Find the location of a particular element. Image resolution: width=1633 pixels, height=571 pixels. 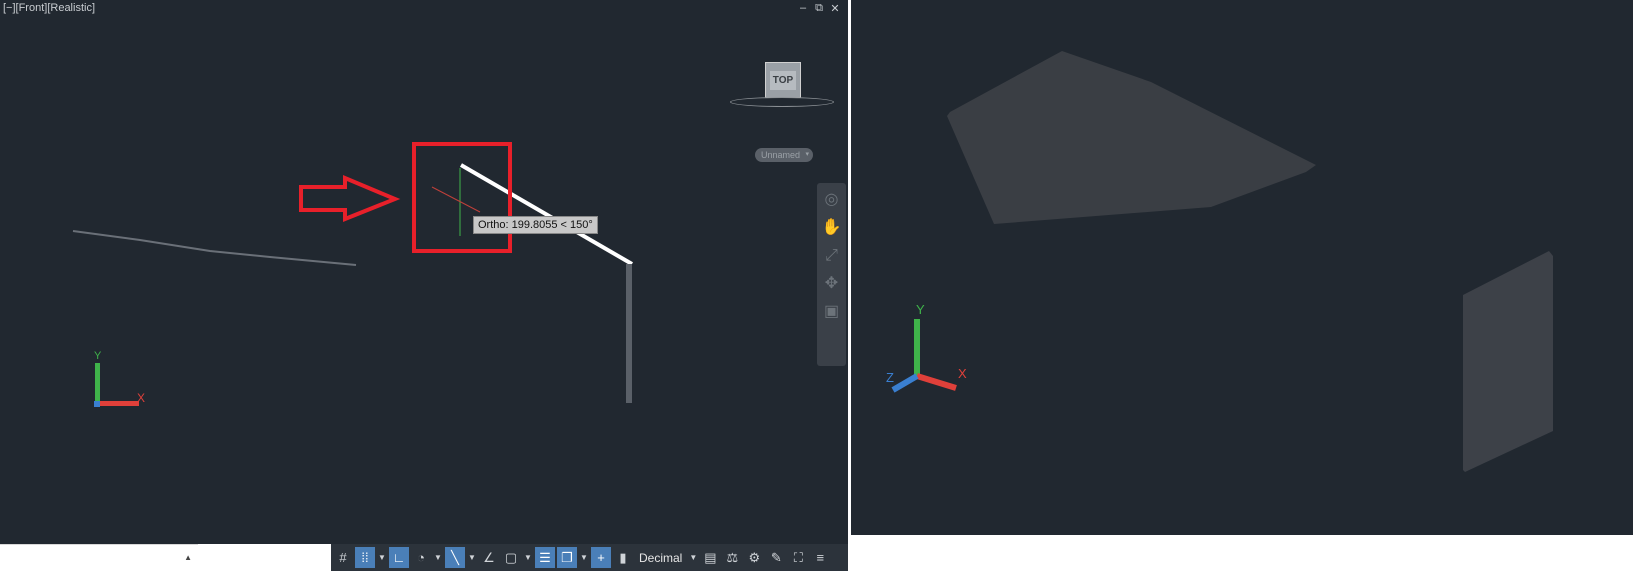

selection-cycling-icon: + is located at coordinates (601, 557).